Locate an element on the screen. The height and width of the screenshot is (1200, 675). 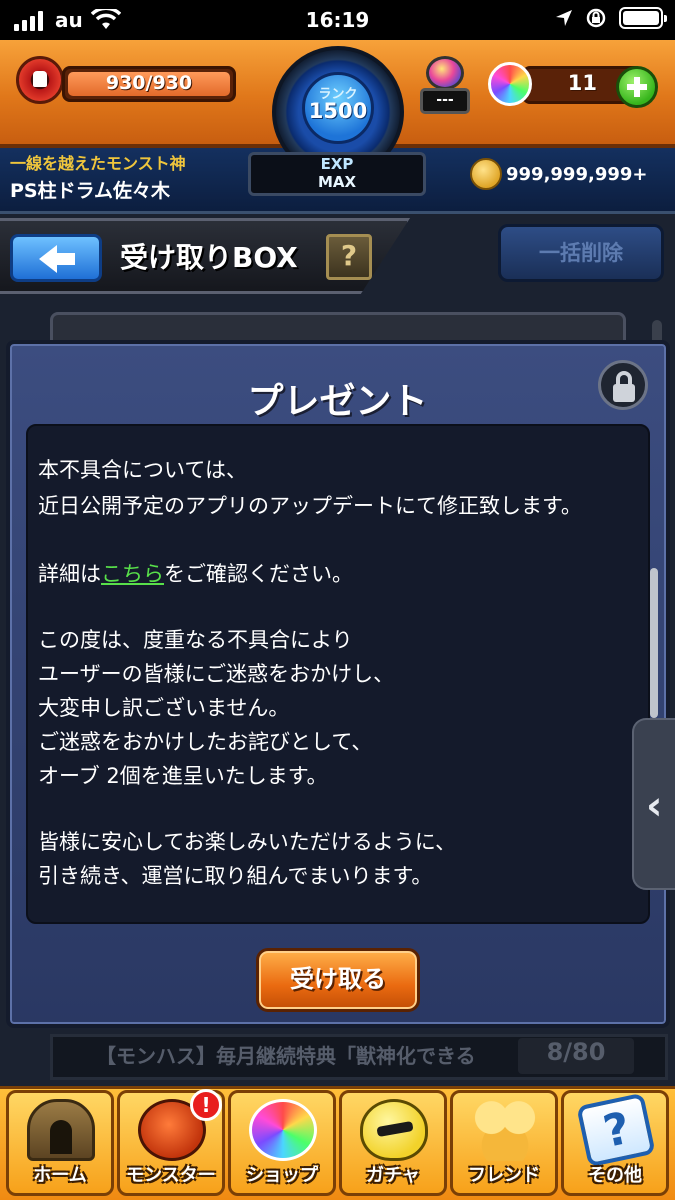
nav-friend: フレンド is located at coordinates (504, 1143).